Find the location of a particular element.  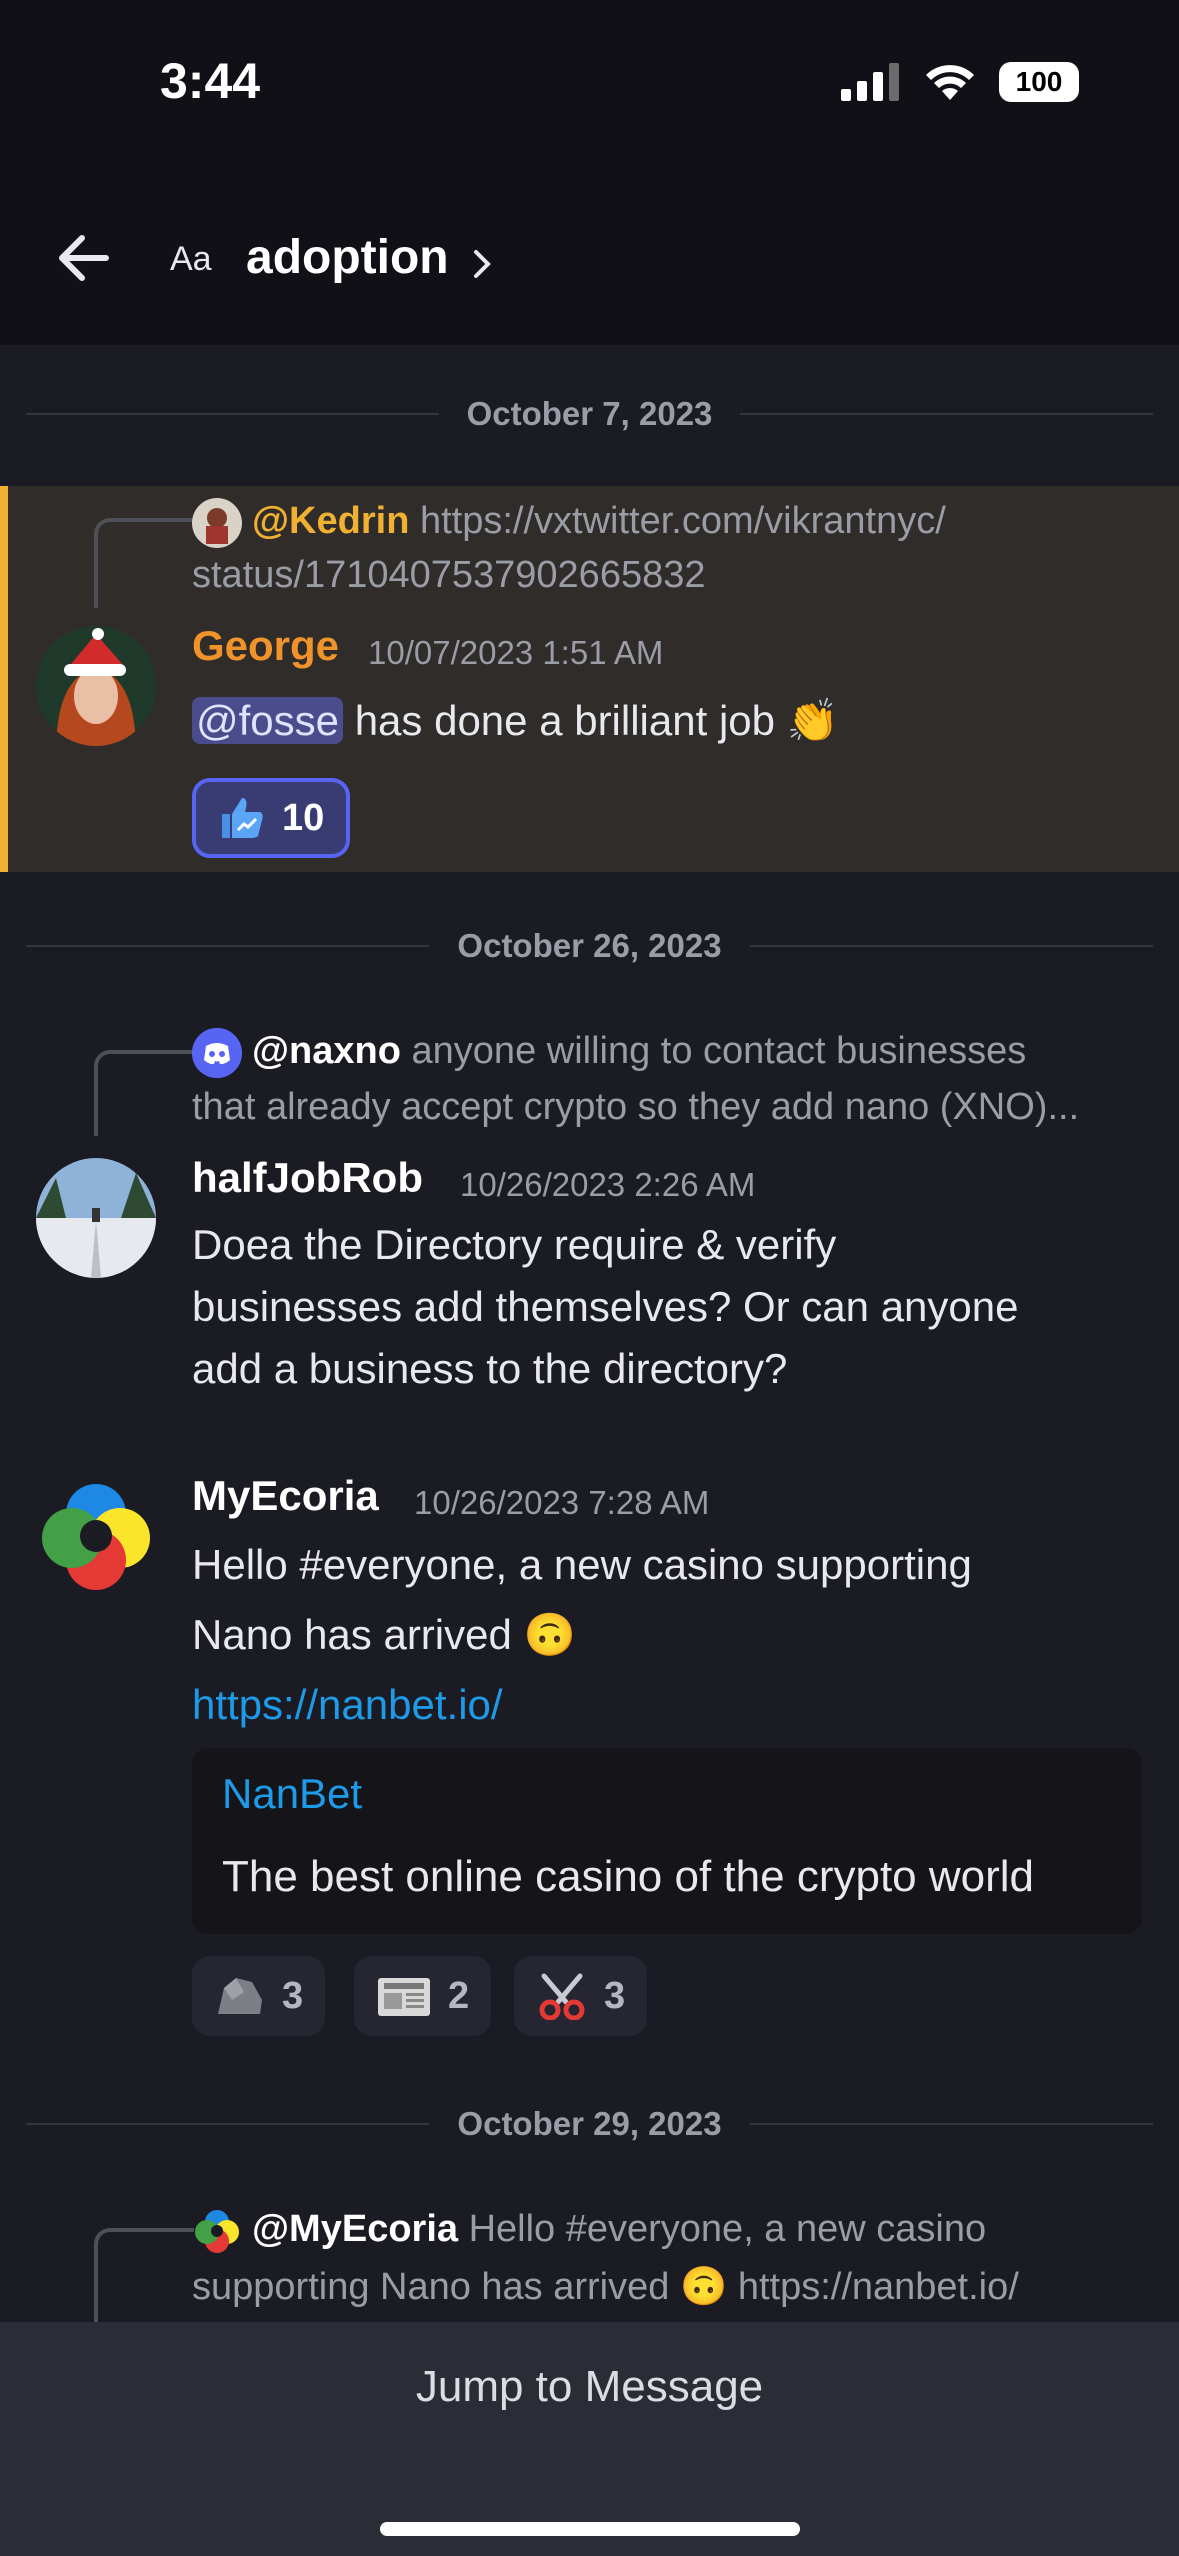

reply-preview: @MyEcoria Hello #everyone, a new casino is located at coordinates (589, 2229).